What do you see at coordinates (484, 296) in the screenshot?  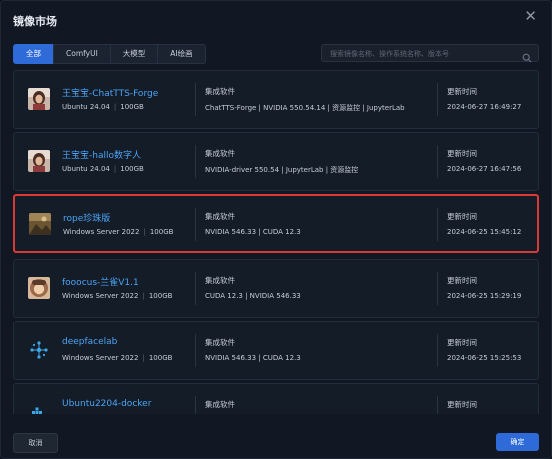 I see `updated-value: 2024-06-25 15:29:19` at bounding box center [484, 296].